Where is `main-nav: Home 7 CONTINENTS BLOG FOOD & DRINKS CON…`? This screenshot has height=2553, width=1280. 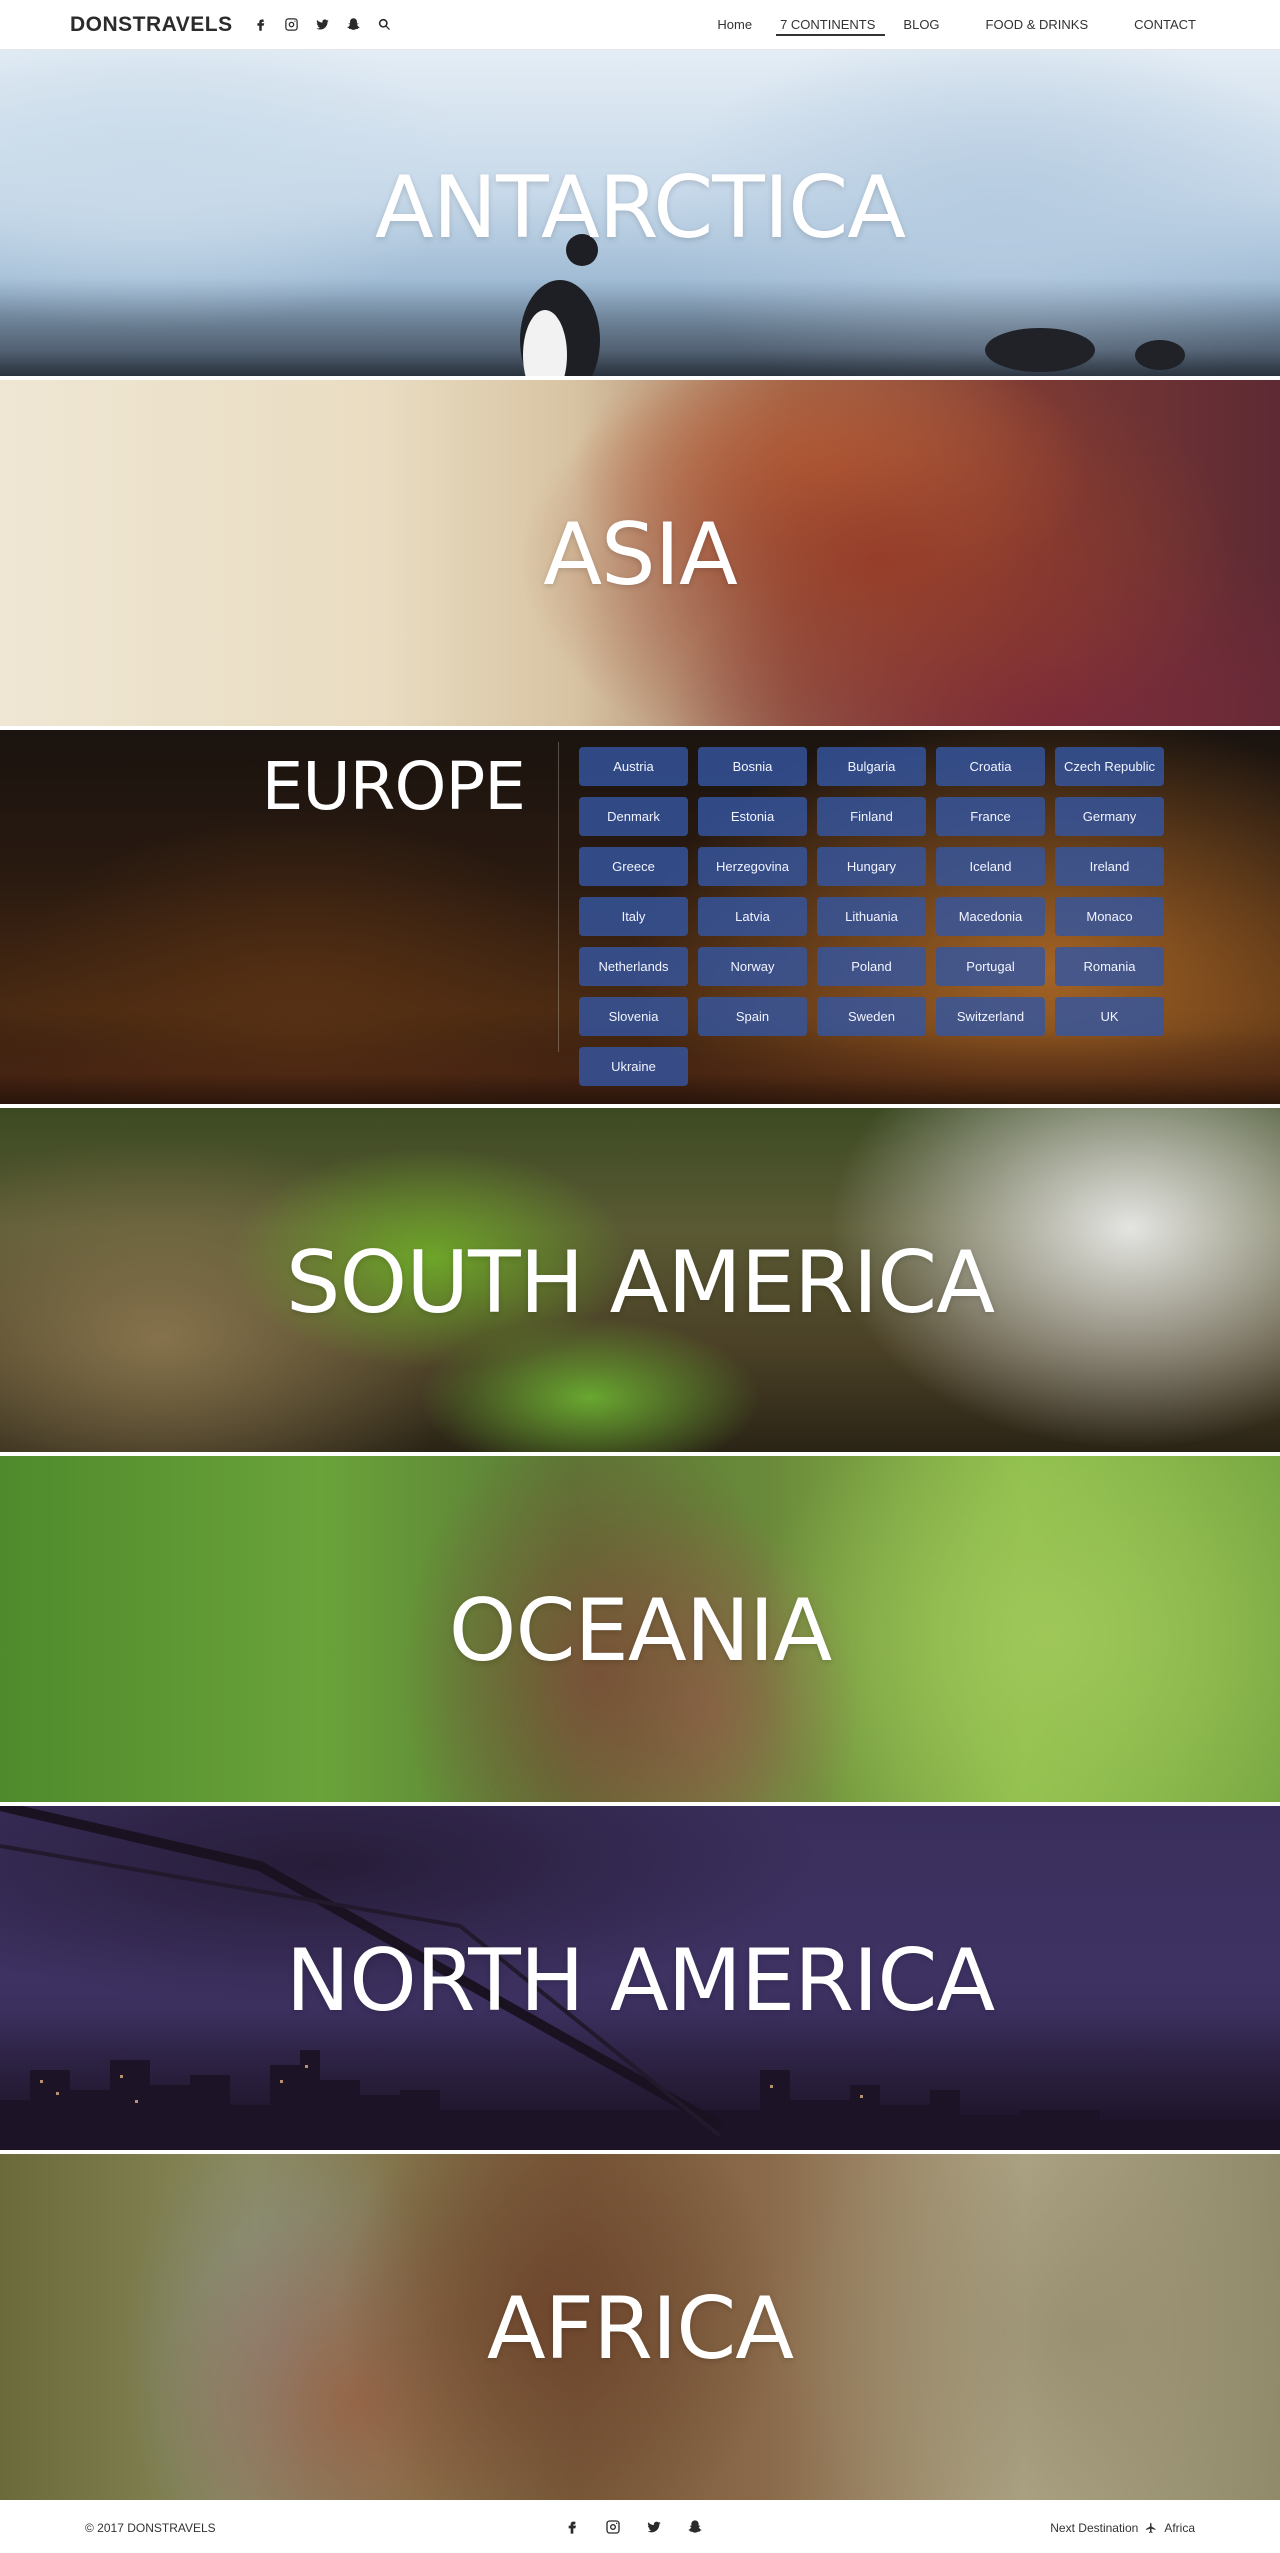 main-nav: Home 7 CONTINENTS BLOG FOOD & DRINKS CON… is located at coordinates (956, 25).